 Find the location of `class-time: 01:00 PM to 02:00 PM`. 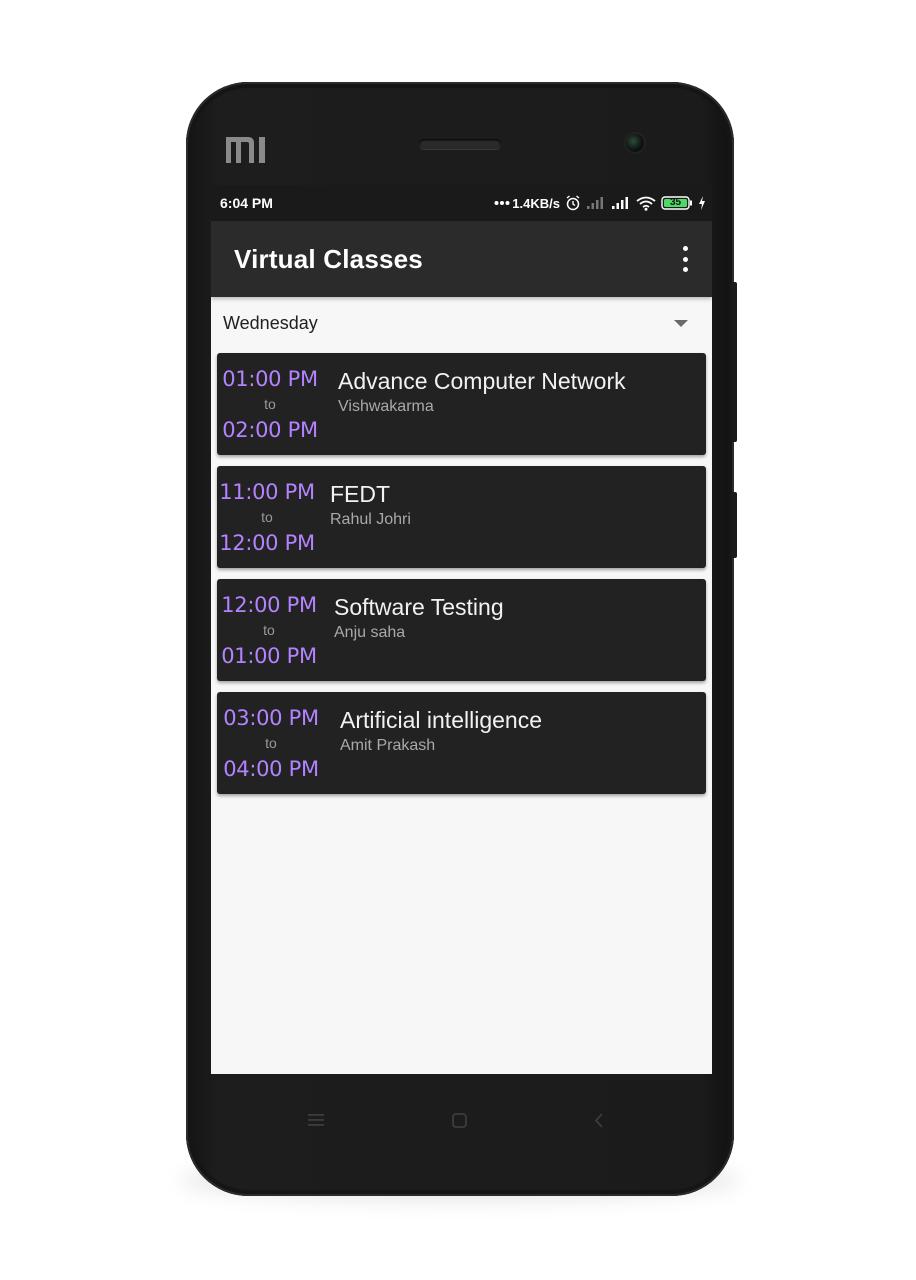

class-time: 01:00 PM to 02:00 PM is located at coordinates (270, 404).